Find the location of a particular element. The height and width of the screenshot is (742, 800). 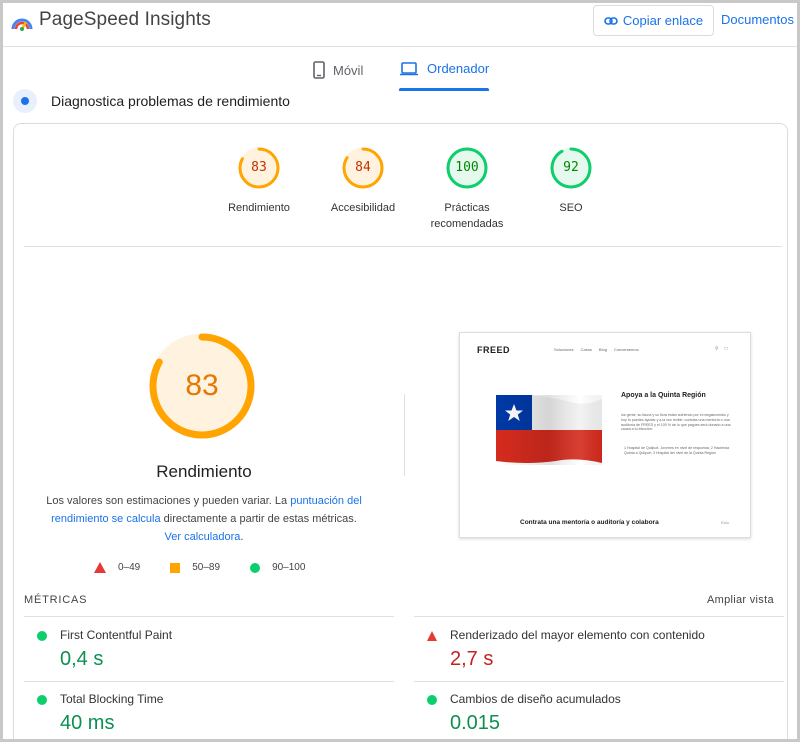

performance-gauge: 83 is located at coordinates (202, 386).